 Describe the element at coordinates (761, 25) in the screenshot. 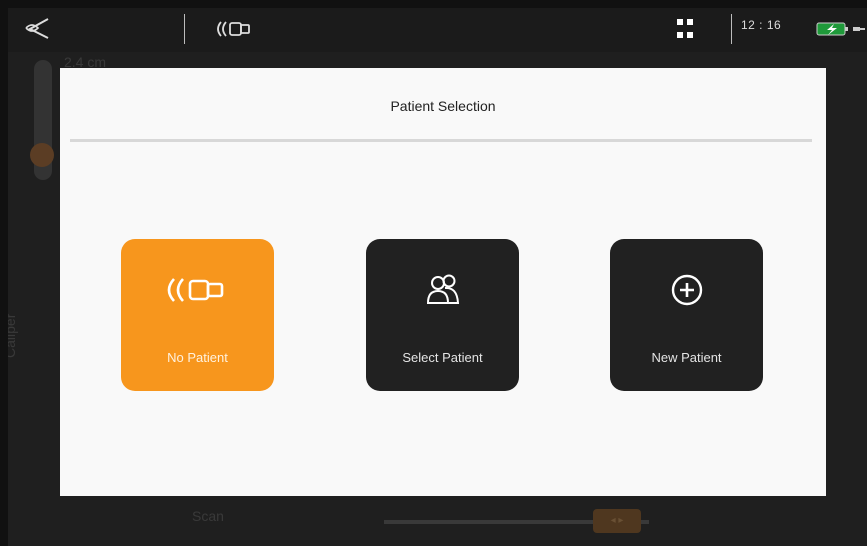

I see `clock-time: 12 : 16` at that location.